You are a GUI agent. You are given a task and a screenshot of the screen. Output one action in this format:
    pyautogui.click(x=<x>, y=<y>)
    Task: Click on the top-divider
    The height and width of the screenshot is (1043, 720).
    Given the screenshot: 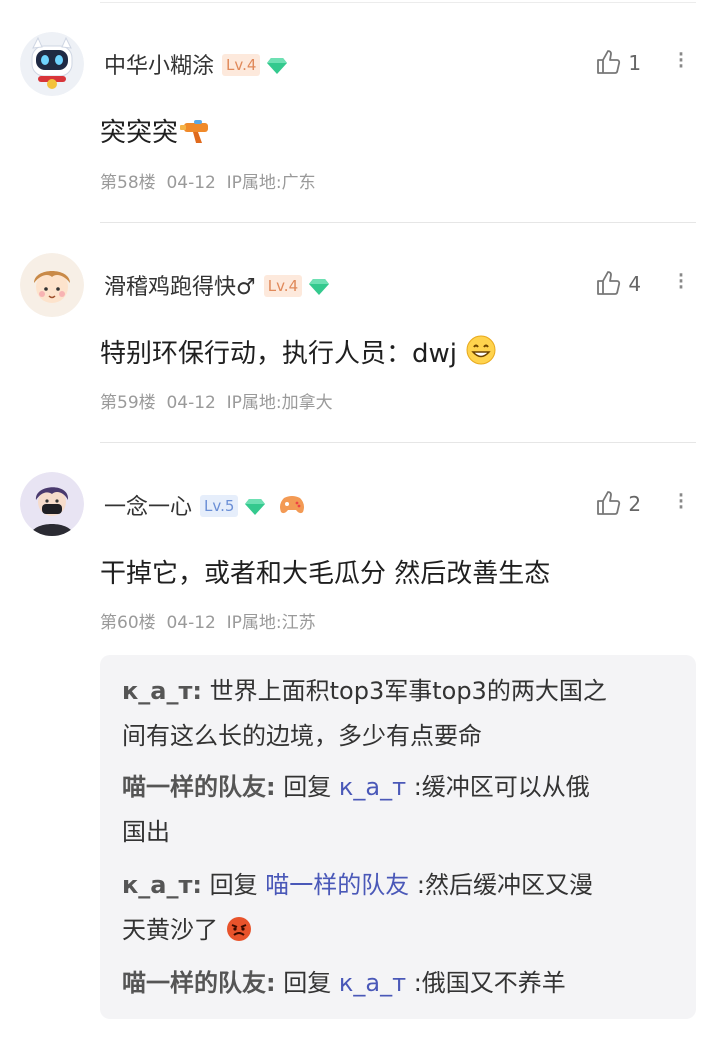 What is the action you would take?
    pyautogui.click(x=398, y=2)
    